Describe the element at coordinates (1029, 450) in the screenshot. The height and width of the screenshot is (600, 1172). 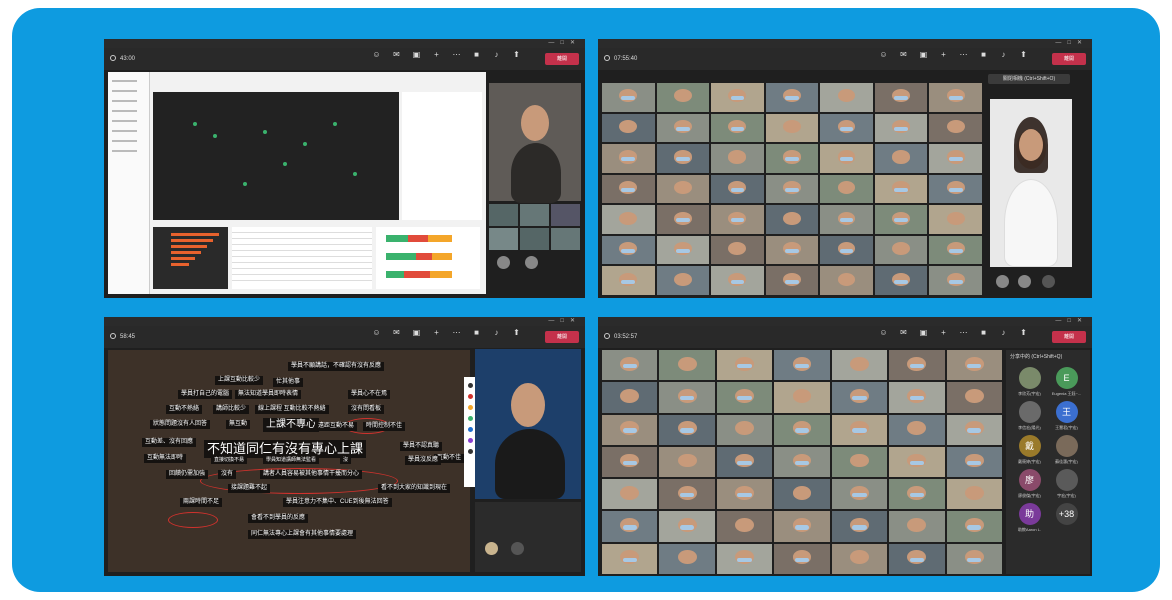
I see `roster-avatar: 戴戴筱婷(宇宏)` at that location.